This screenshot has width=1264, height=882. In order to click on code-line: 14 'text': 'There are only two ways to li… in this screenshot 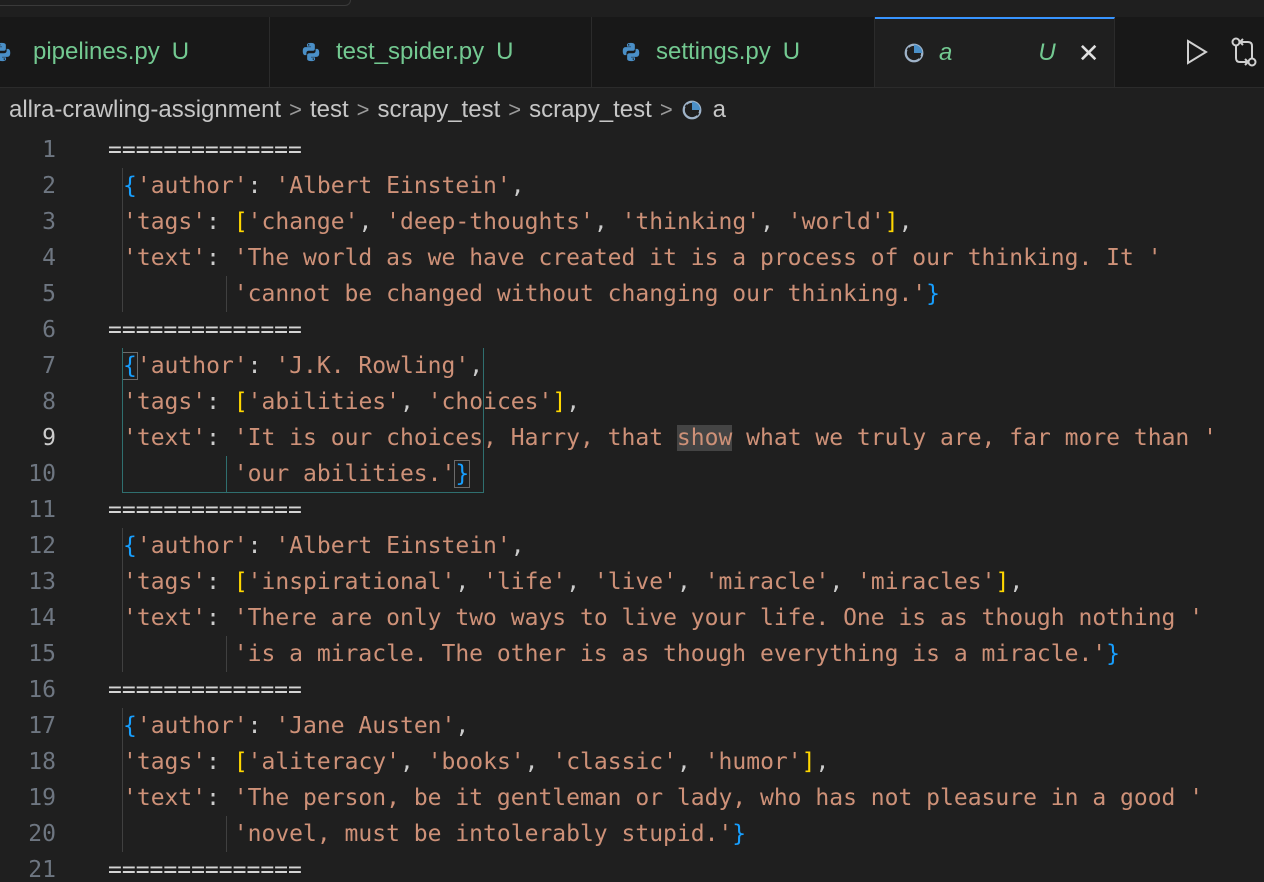, I will do `click(632, 618)`.